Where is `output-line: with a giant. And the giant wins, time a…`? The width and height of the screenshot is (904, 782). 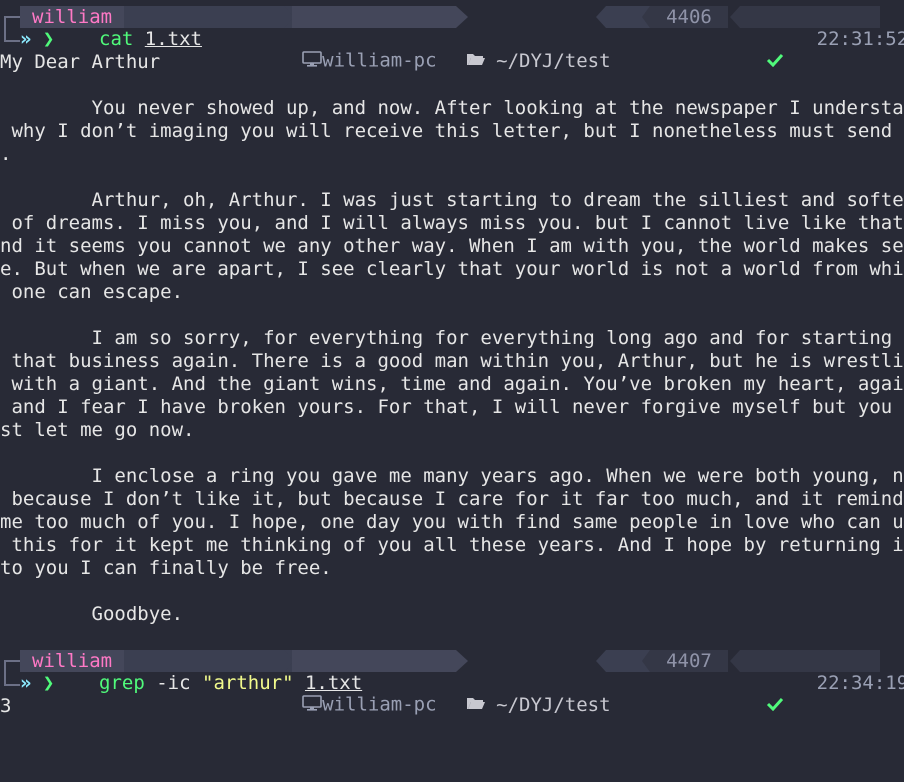
output-line: with a giant. And the giant wins, time a… is located at coordinates (452, 384).